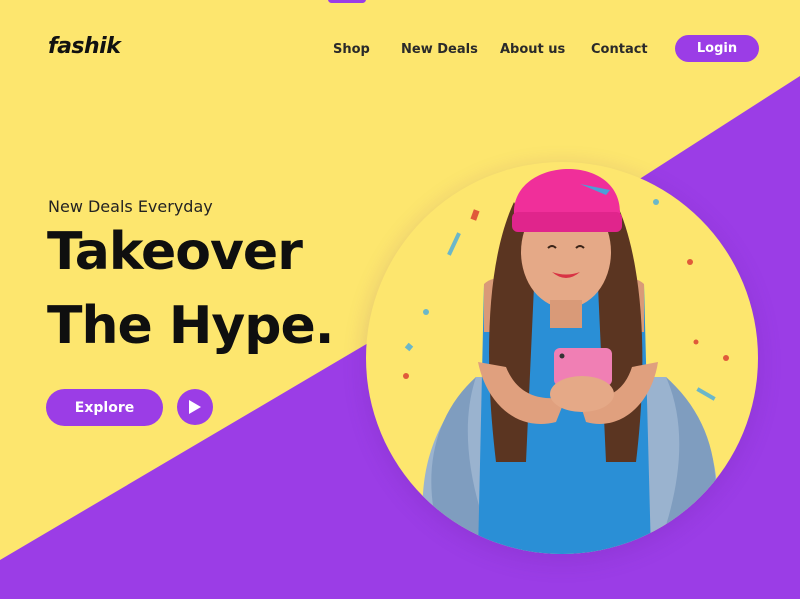 The width and height of the screenshot is (800, 599). I want to click on nav-item-contact: Contact, so click(619, 49).